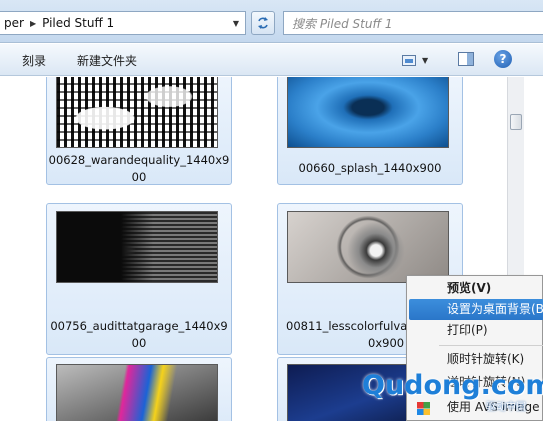 Image resolution: width=543 pixels, height=421 pixels. What do you see at coordinates (476, 359) in the screenshot?
I see `menu-item-rotate-clockwise: 顺时针旋转(K)` at bounding box center [476, 359].